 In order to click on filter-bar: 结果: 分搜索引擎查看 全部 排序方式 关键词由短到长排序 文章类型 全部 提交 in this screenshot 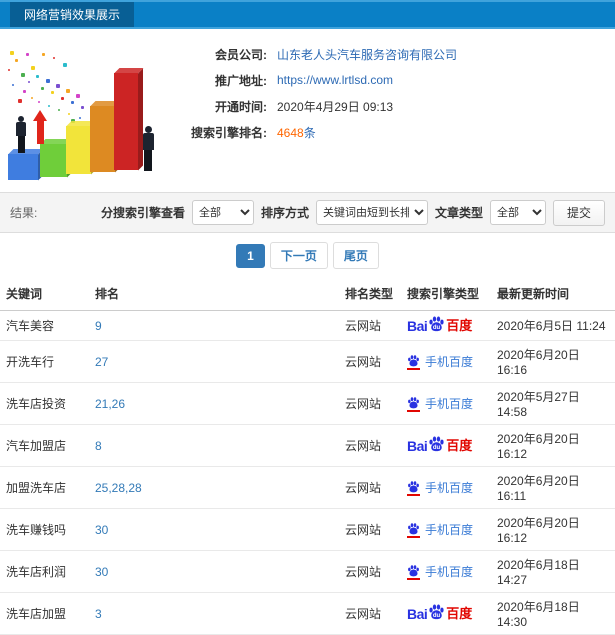, I will do `click(307, 212)`.